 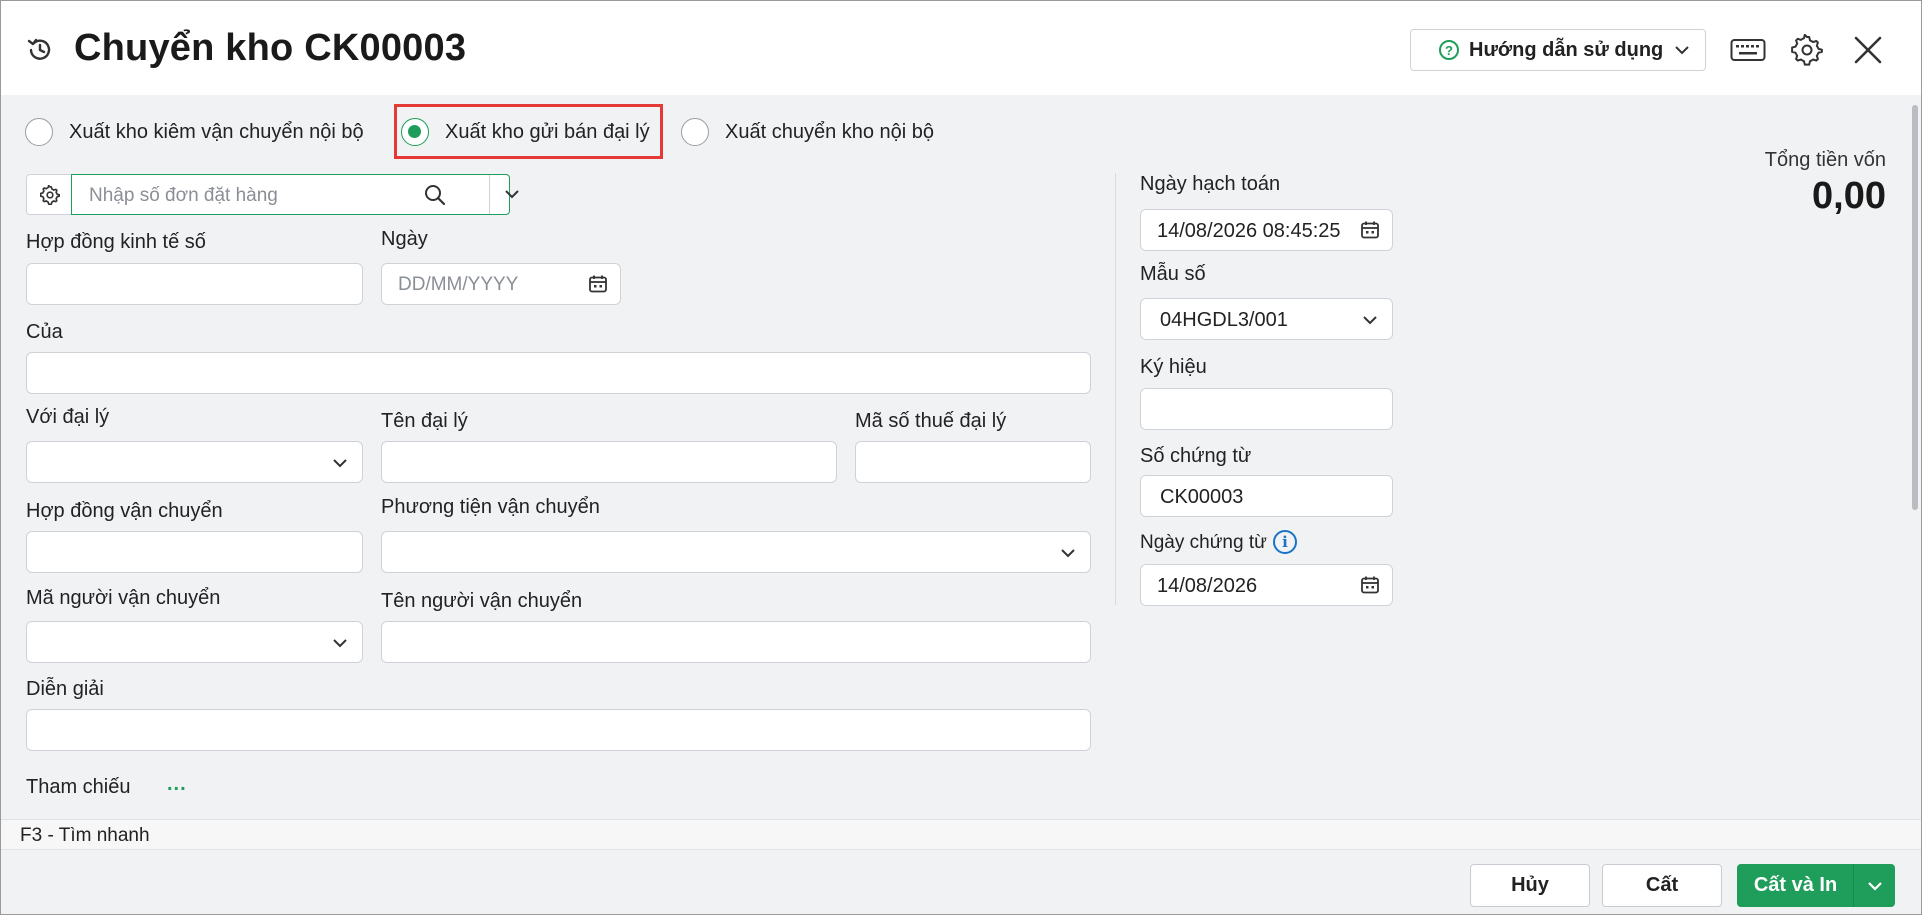 What do you see at coordinates (973, 462) in the screenshot?
I see `agent-tax-field` at bounding box center [973, 462].